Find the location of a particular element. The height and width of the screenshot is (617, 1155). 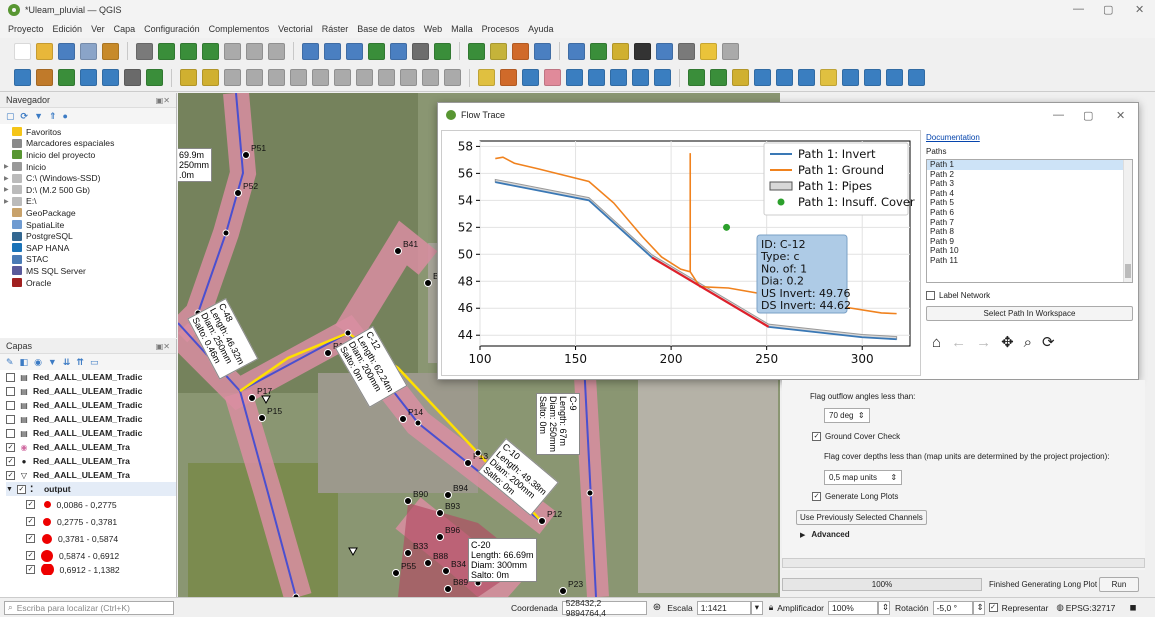

remove-layer-icon: ▭ is located at coordinates (94, 362).